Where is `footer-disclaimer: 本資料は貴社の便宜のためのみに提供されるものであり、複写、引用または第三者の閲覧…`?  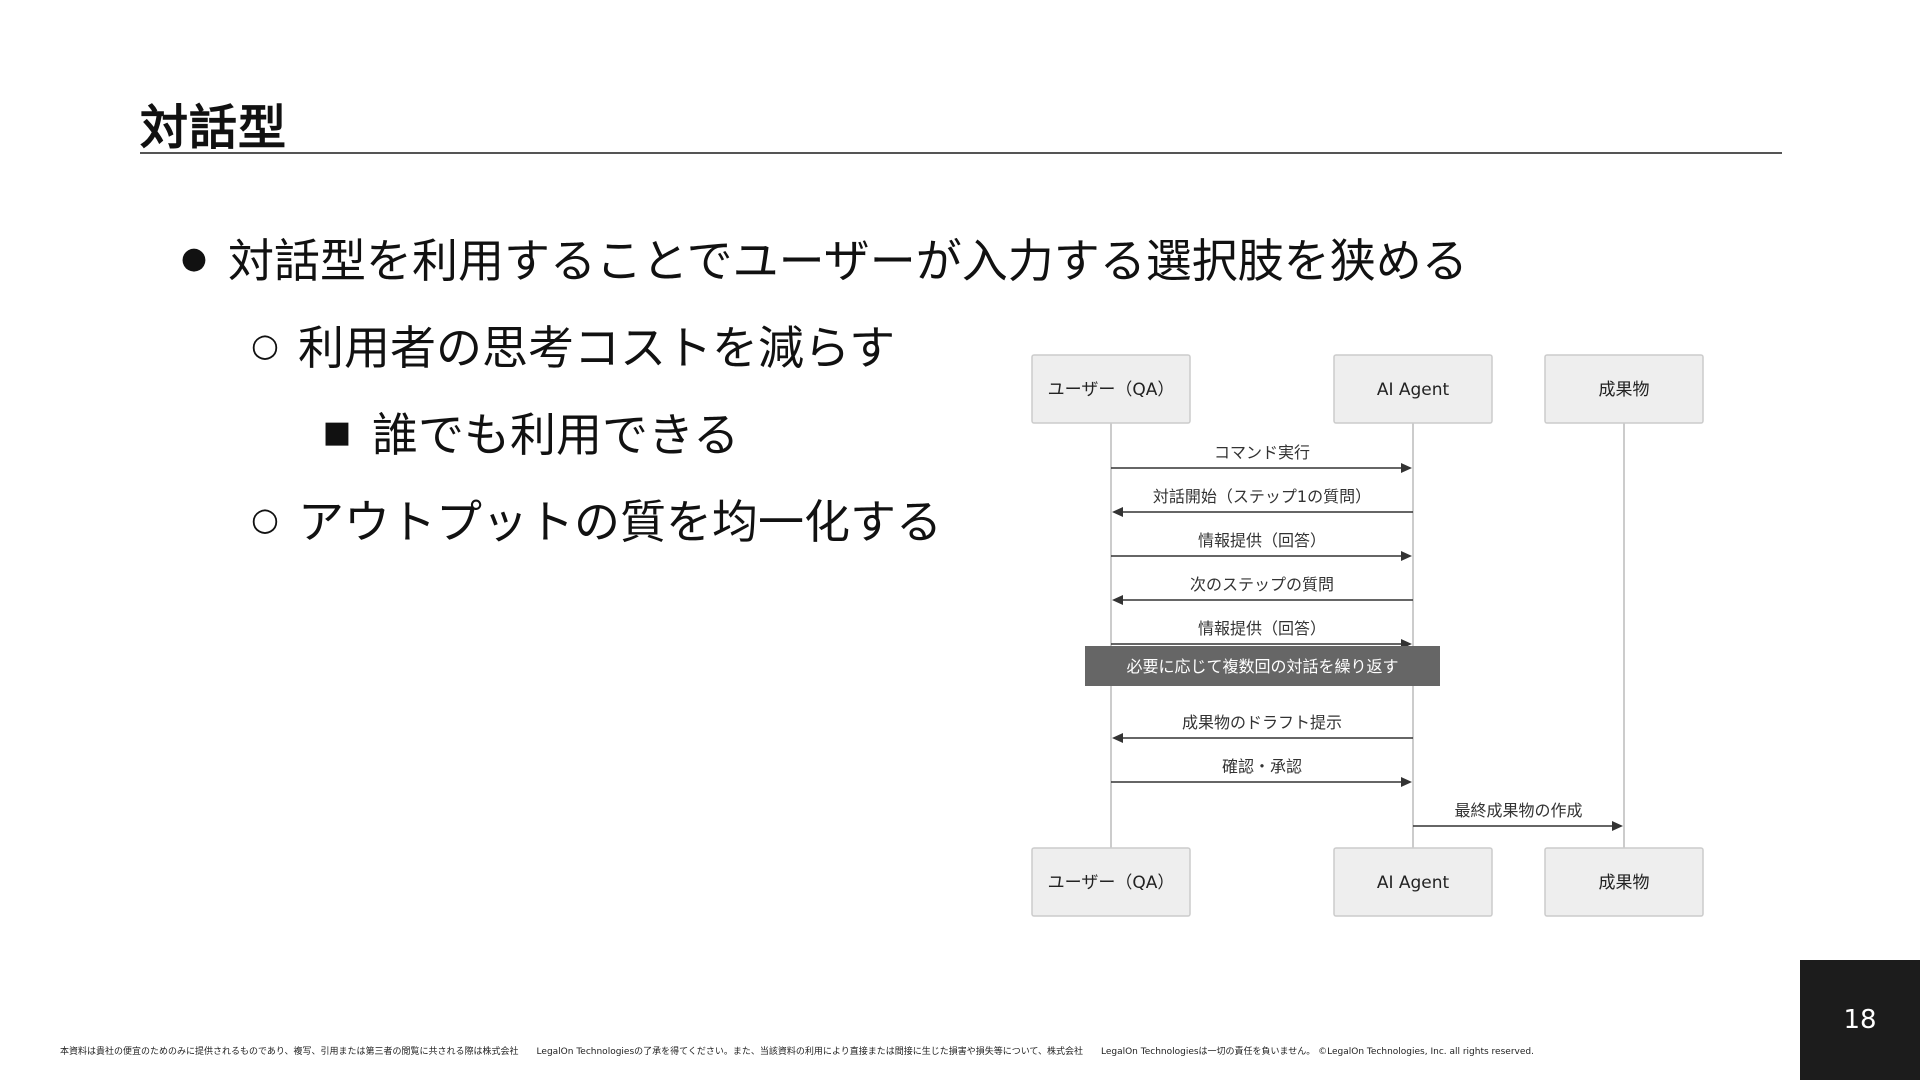
footer-disclaimer: 本資料は貴社の便宜のためのみに提供されるものであり、複写、引用または第三者の閲覧… is located at coordinates (797, 1052).